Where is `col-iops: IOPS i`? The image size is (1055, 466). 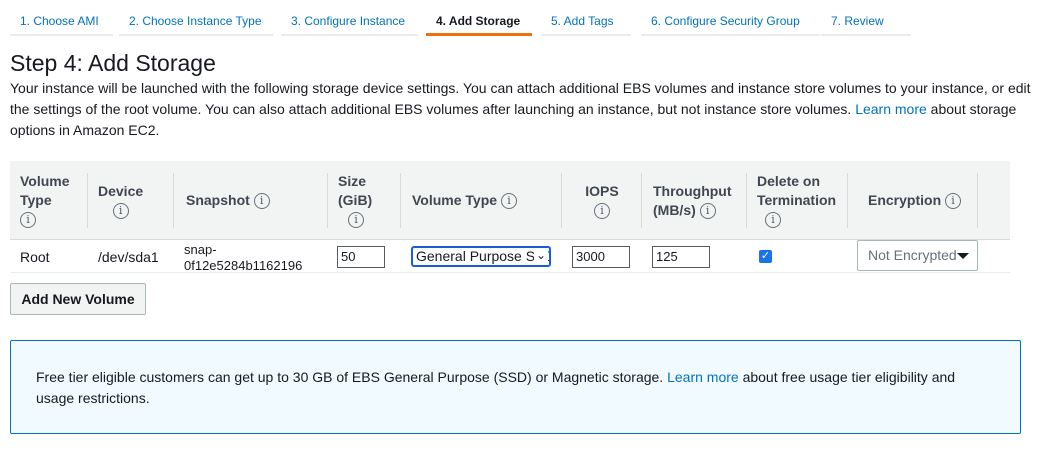
col-iops: IOPS i is located at coordinates (602, 200).